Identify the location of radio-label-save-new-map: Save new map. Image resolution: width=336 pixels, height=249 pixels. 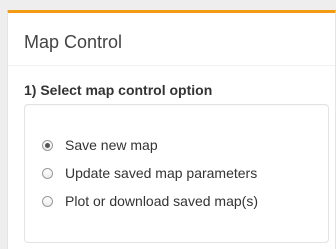
(111, 145).